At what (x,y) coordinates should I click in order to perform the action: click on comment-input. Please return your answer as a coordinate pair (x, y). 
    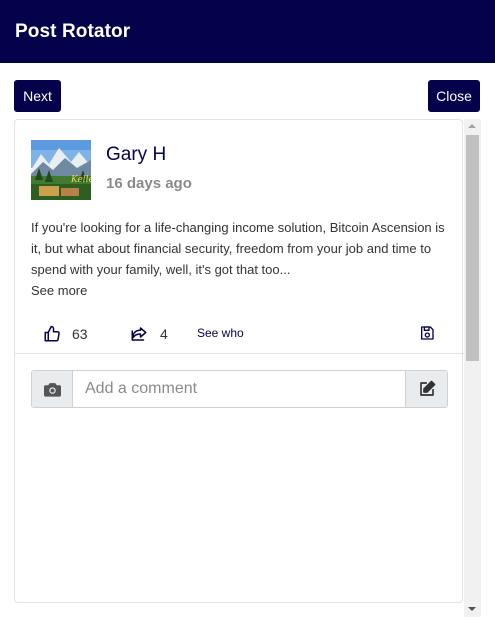
    Looking at the image, I should click on (239, 389).